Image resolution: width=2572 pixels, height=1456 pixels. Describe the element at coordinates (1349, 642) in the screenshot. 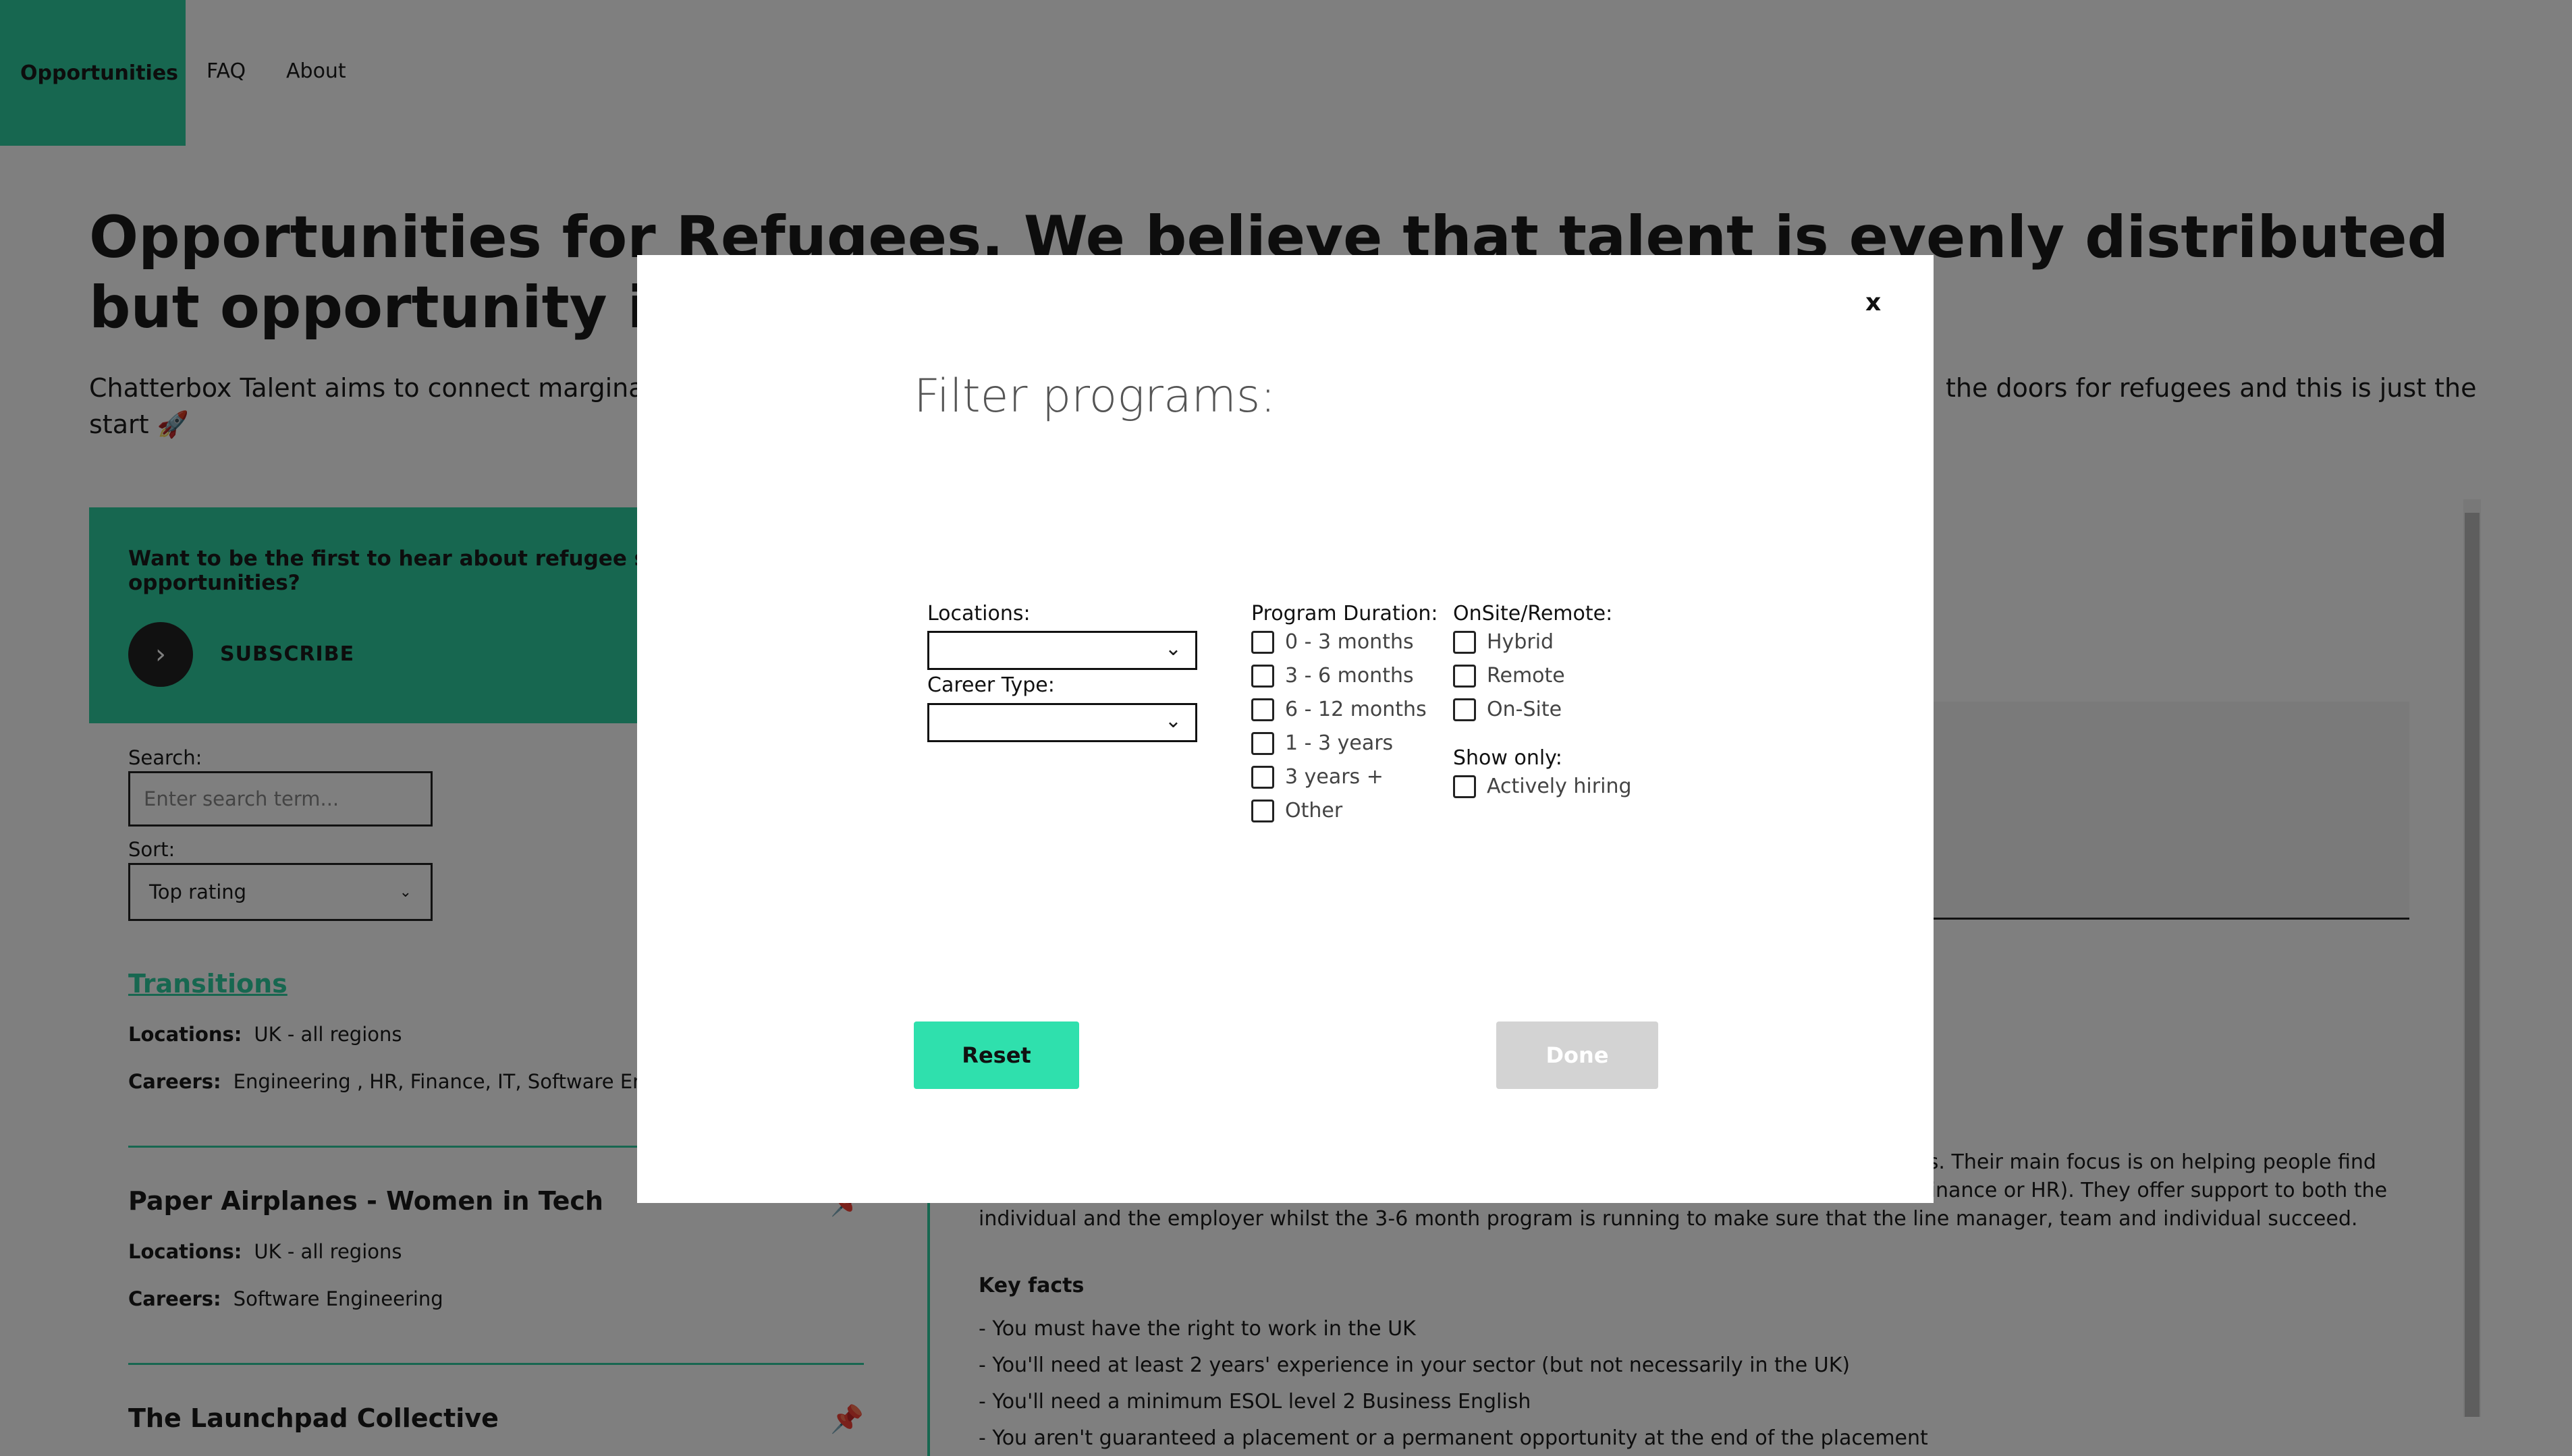

I see `option-label: 0 - 3 months` at that location.